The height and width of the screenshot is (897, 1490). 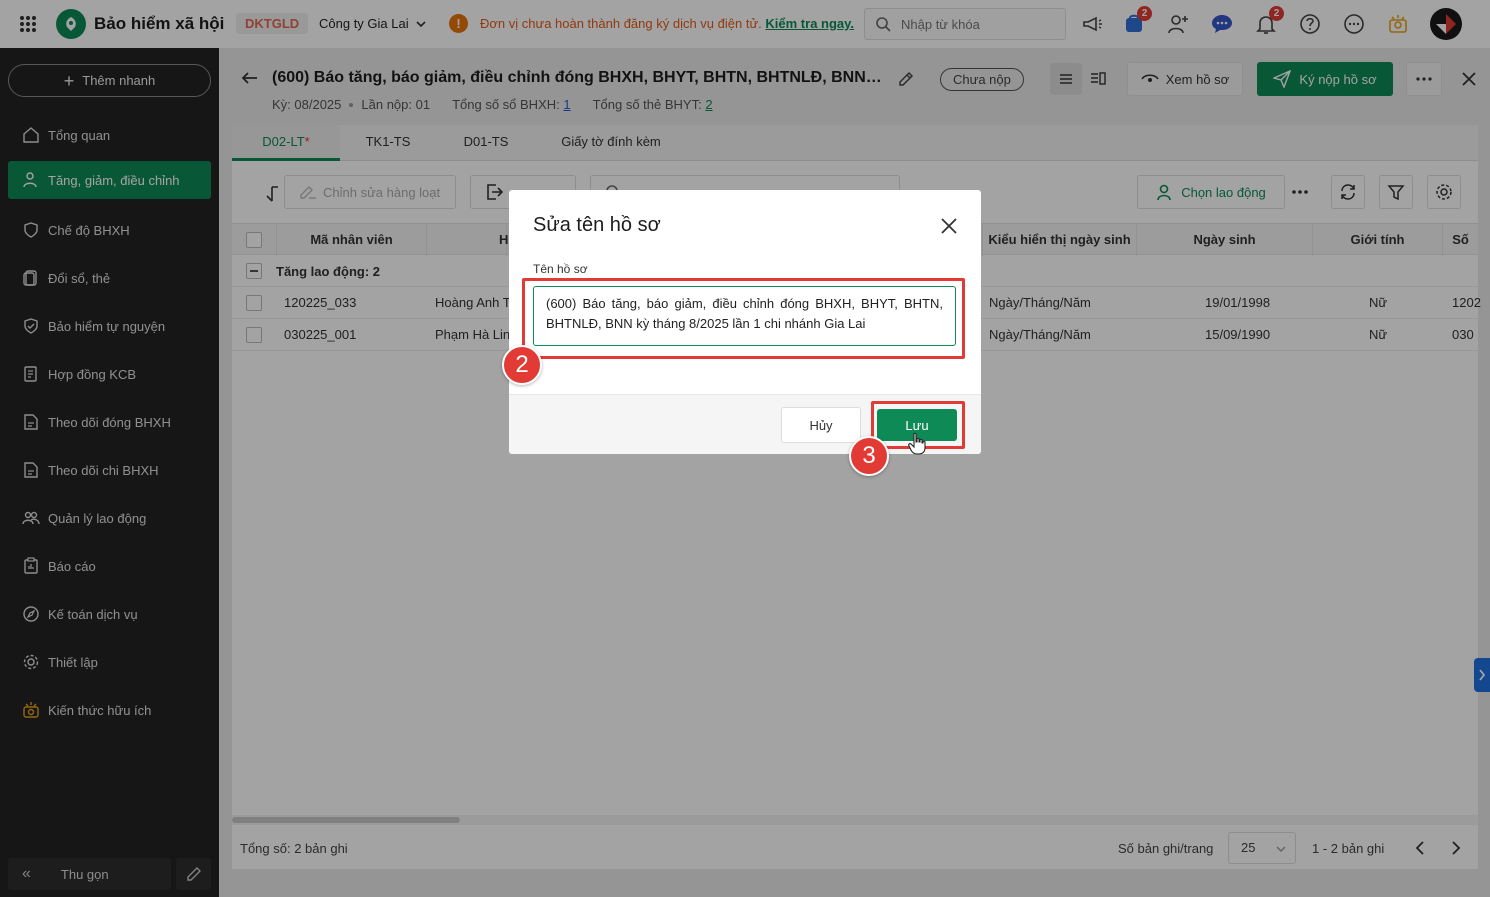 What do you see at coordinates (949, 226) in the screenshot?
I see `close-icon` at bounding box center [949, 226].